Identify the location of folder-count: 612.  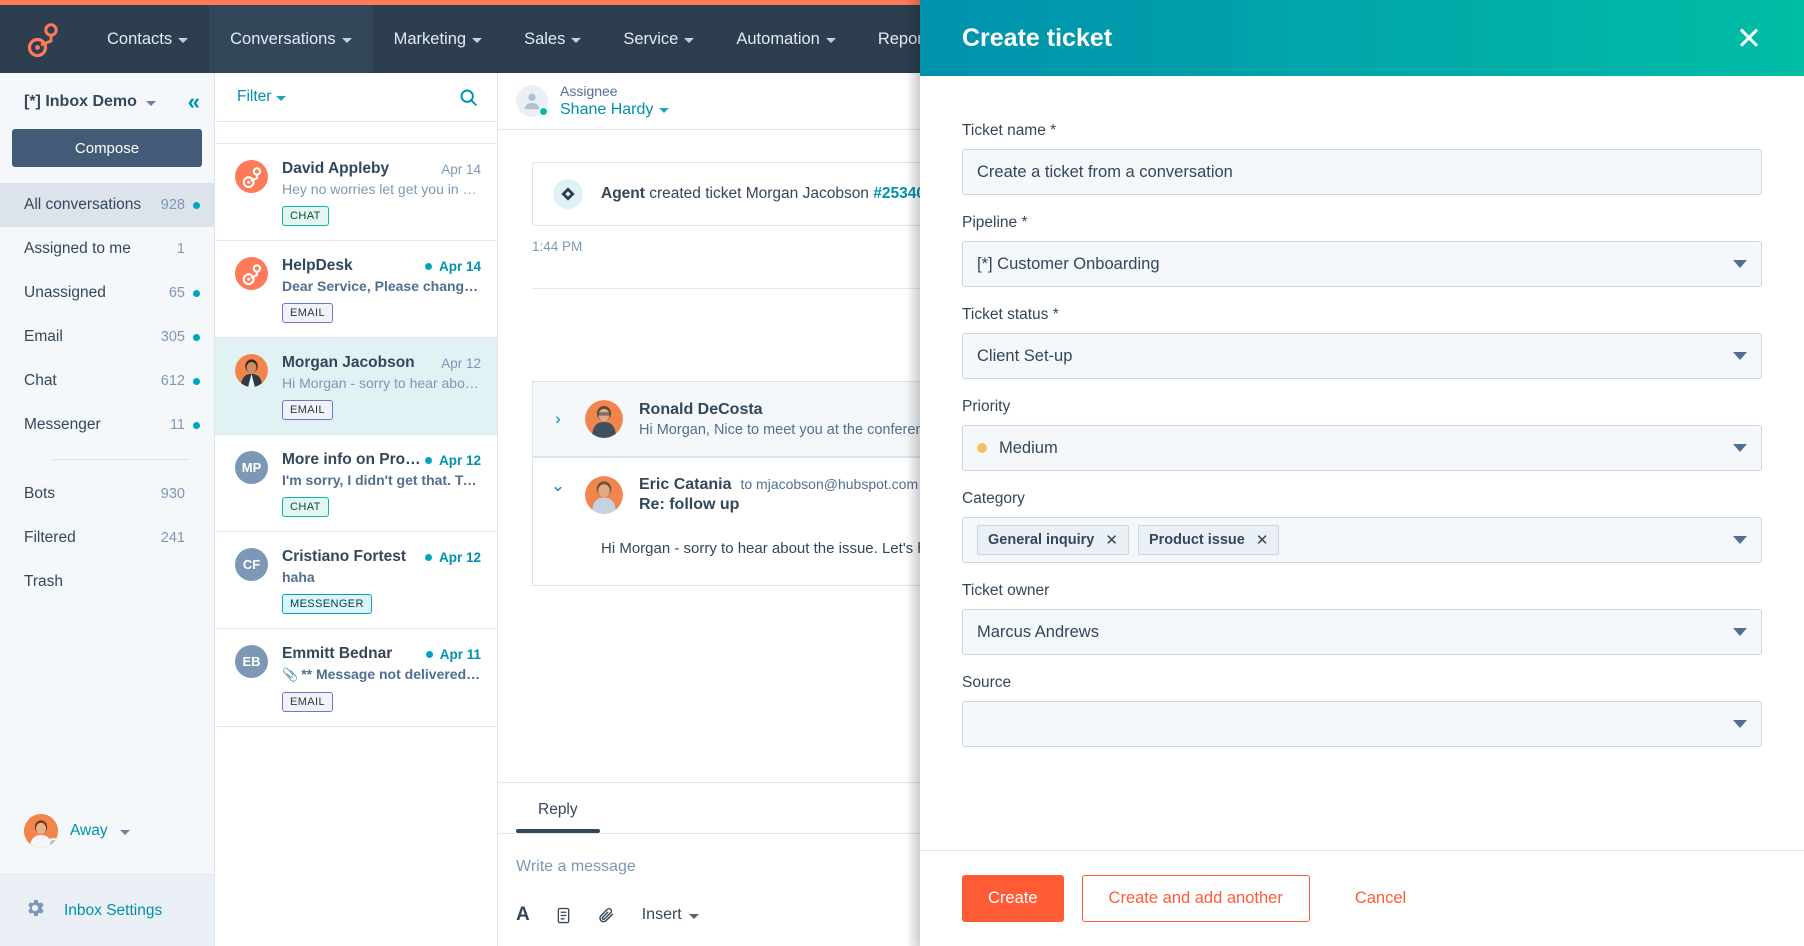
(172, 381).